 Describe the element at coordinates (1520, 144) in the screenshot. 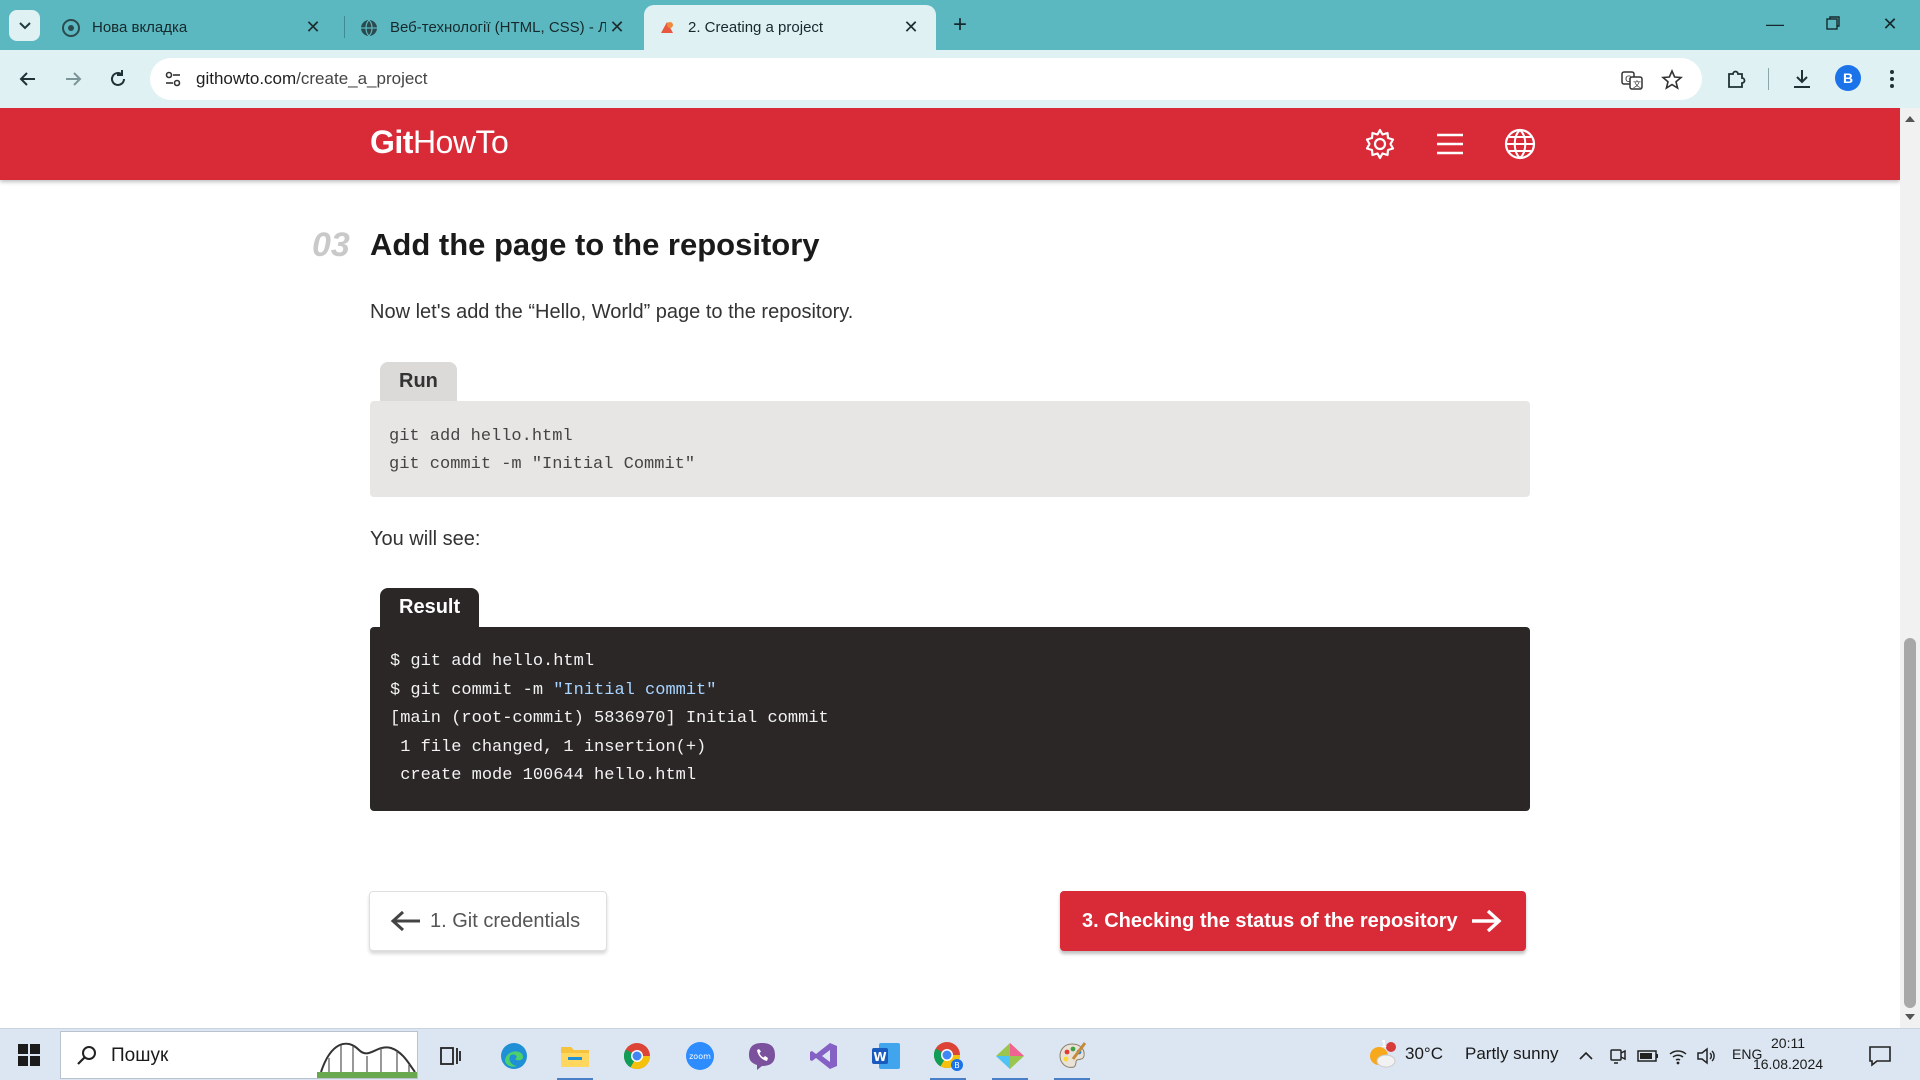

I see `language-button` at that location.